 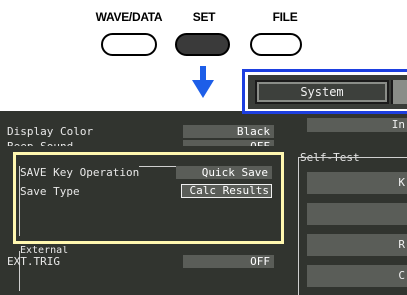 What do you see at coordinates (203, 82) in the screenshot?
I see `arrow-down-icon` at bounding box center [203, 82].